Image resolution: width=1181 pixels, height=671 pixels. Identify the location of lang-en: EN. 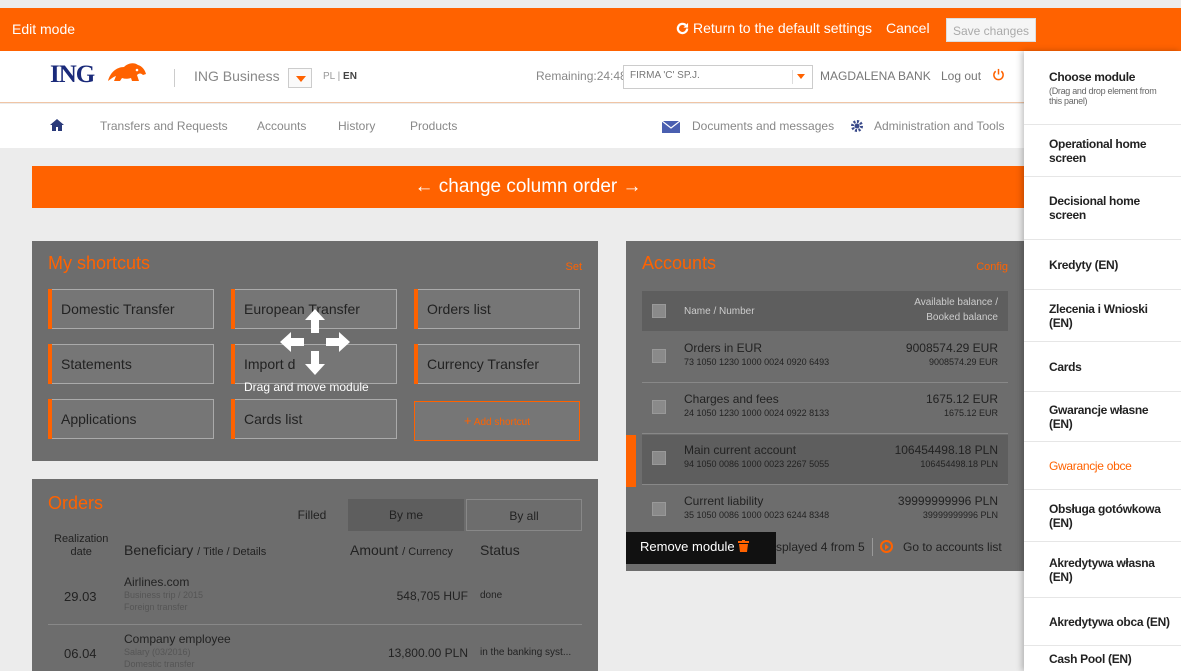
(350, 76).